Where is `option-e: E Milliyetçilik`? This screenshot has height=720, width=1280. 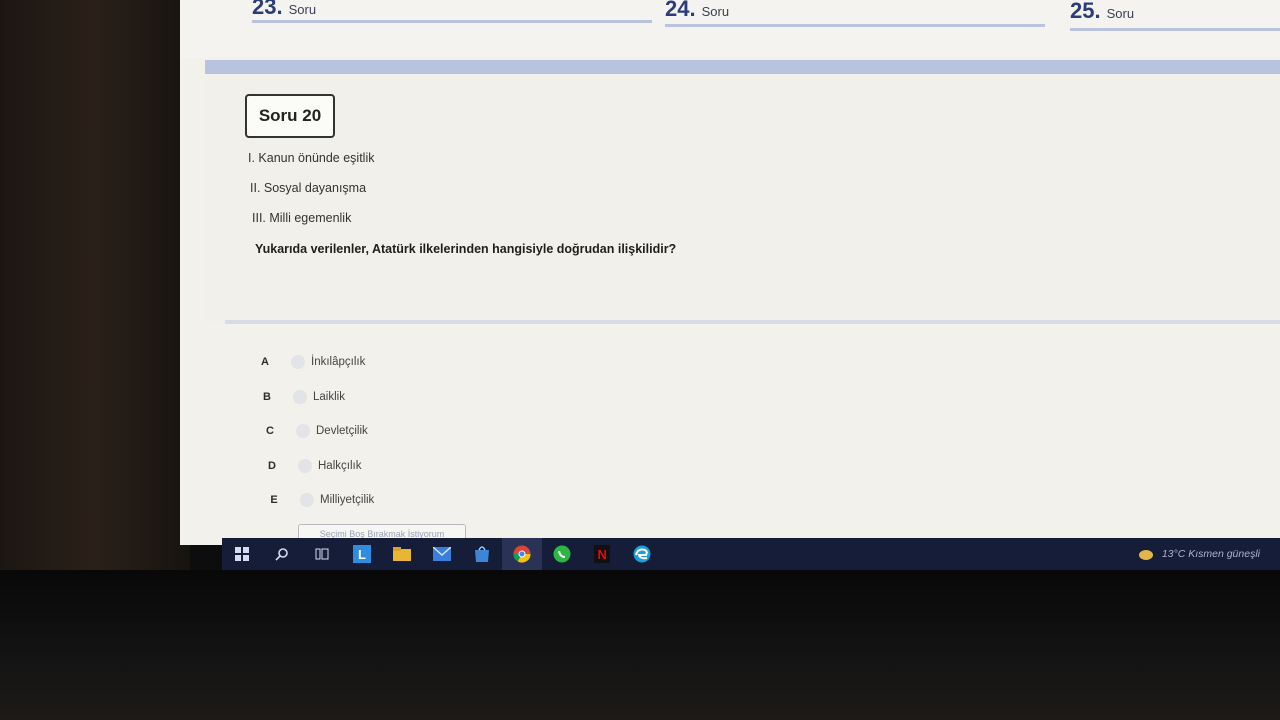 option-e: E Milliyetçilik is located at coordinates (319, 500).